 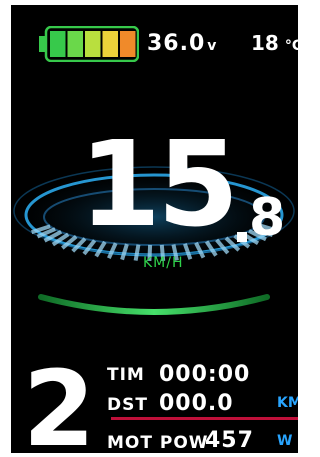 What do you see at coordinates (204, 418) in the screenshot?
I see `divider-line` at bounding box center [204, 418].